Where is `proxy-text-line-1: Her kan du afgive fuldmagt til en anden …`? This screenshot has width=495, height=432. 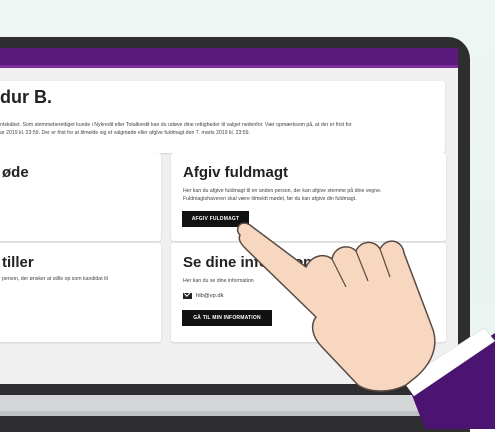
proxy-text-line-1: Her kan du afgive fuldmagt til en anden … is located at coordinates (282, 191).